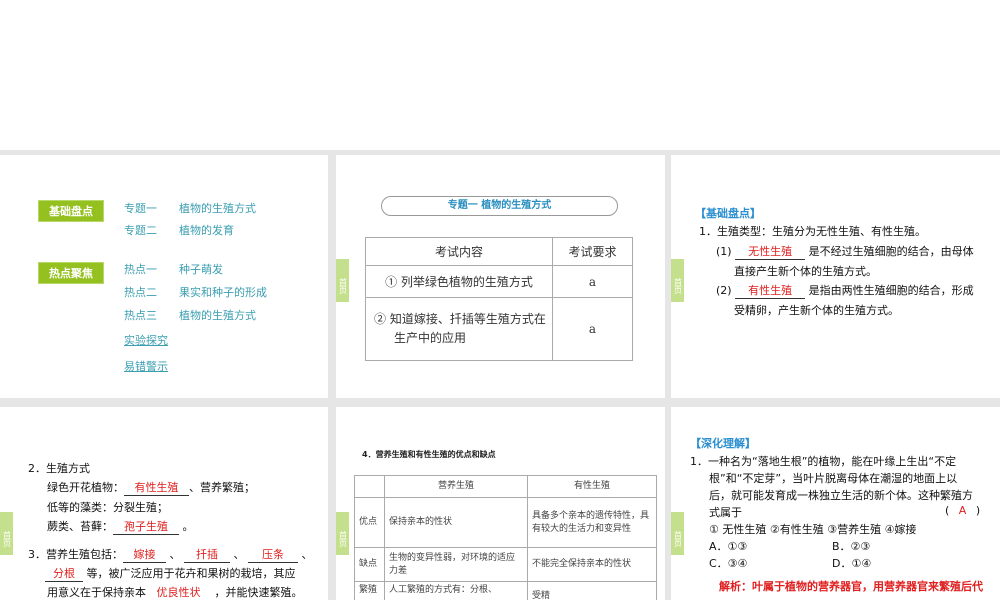  Describe the element at coordinates (459, 329) in the screenshot. I see `row-content: ② 知道嫁接、扦插等生殖方式在生产中的应用` at that location.